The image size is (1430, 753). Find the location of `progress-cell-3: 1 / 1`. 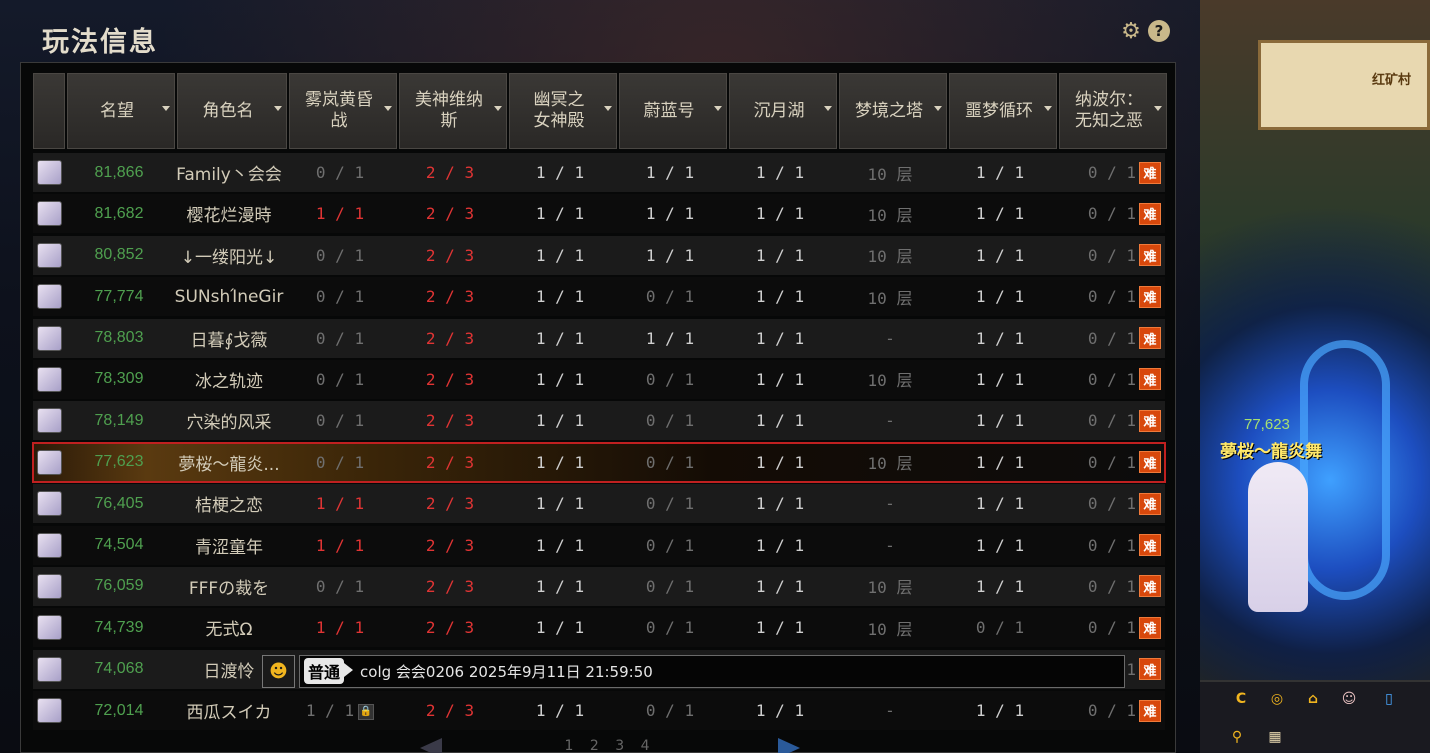

progress-cell-3: 1 / 1 is located at coordinates (670, 338).